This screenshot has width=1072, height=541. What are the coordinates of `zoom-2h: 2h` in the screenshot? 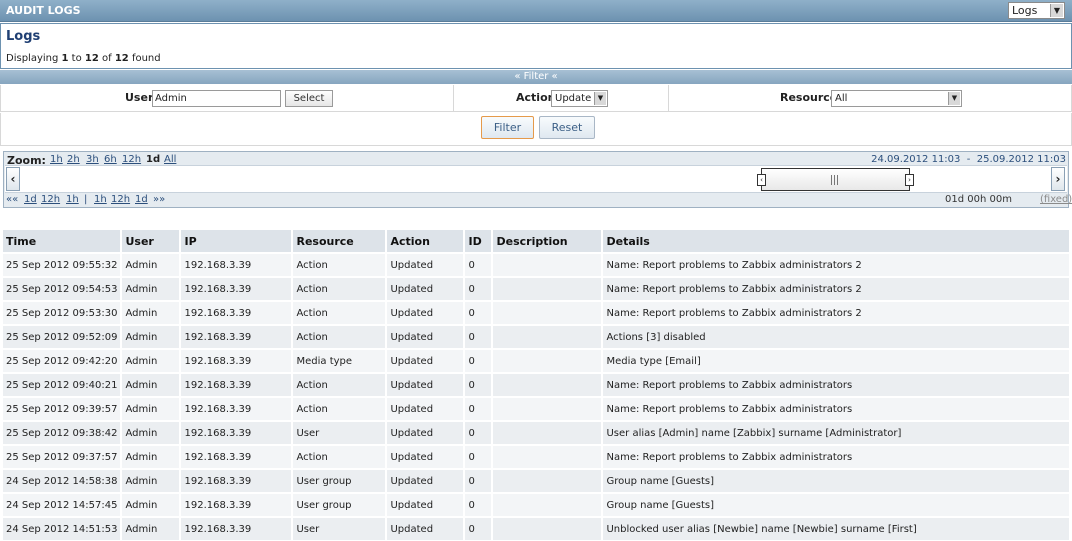 It's located at (73, 159).